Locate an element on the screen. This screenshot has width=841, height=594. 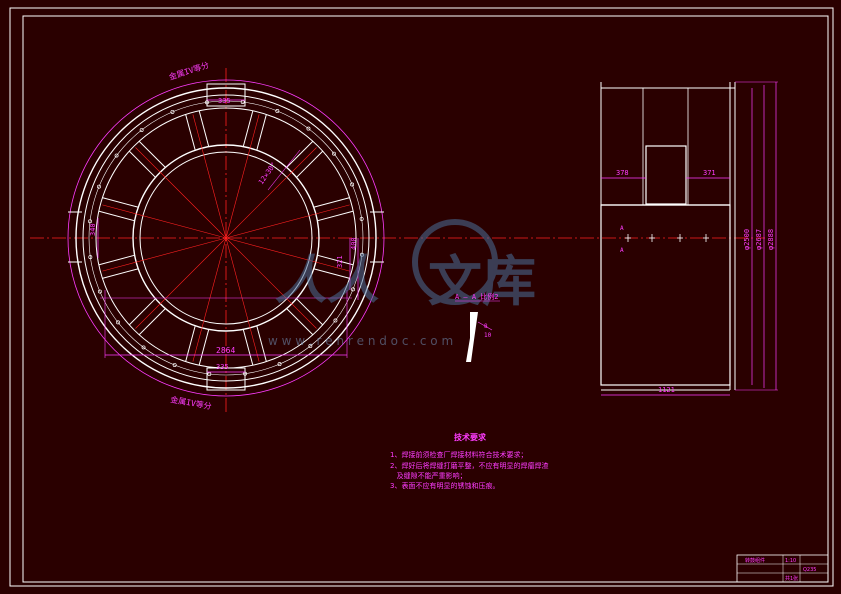
title-block-material: Q235 is located at coordinates (809, 570).